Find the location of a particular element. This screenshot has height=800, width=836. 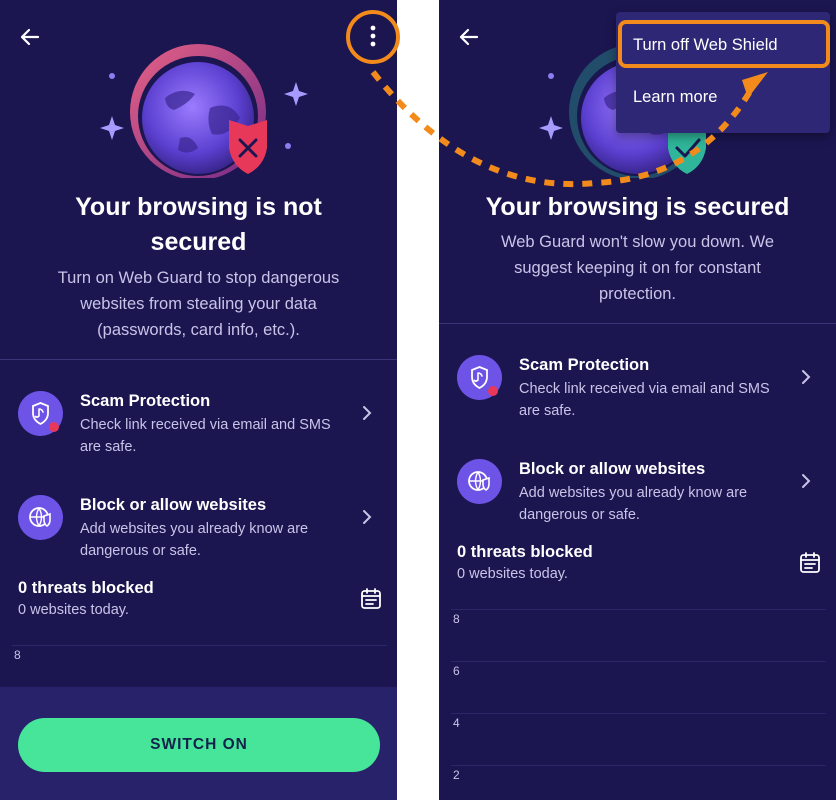

chart-tick-label: 6 is located at coordinates (456, 671).